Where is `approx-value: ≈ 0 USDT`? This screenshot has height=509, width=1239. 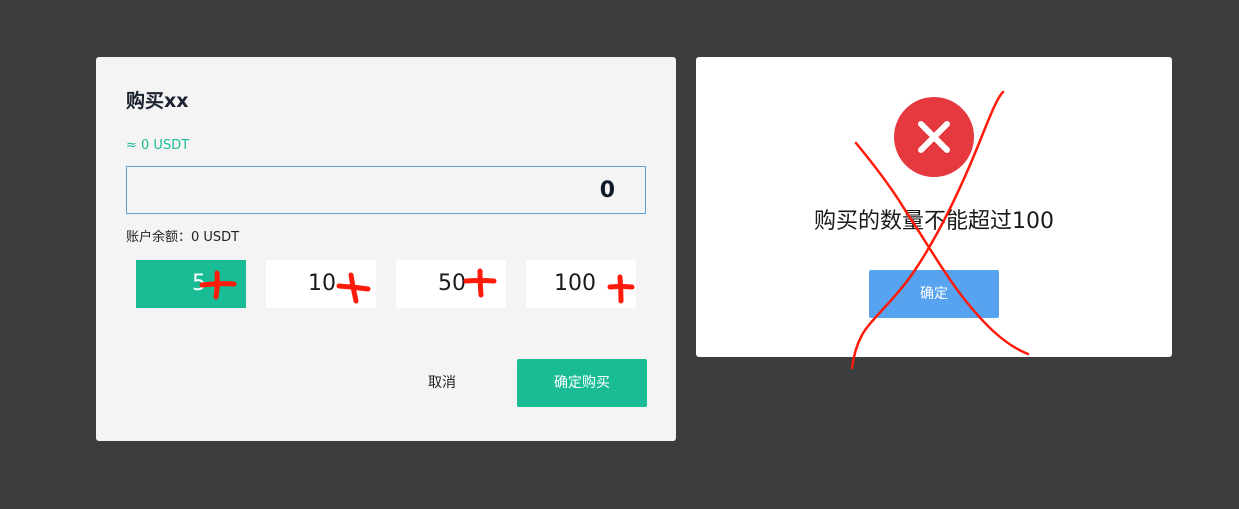 approx-value: ≈ 0 USDT is located at coordinates (158, 145).